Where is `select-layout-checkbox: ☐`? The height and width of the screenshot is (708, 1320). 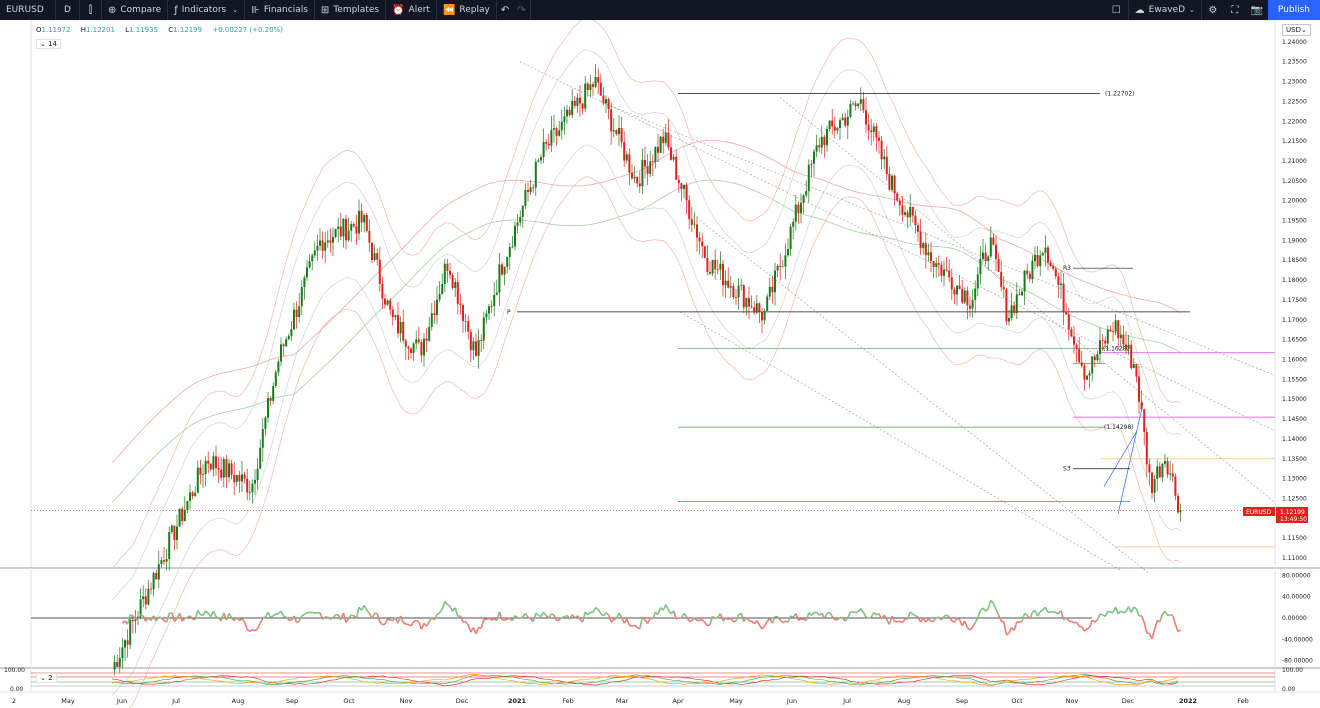
select-layout-checkbox: ☐ is located at coordinates (1117, 10).